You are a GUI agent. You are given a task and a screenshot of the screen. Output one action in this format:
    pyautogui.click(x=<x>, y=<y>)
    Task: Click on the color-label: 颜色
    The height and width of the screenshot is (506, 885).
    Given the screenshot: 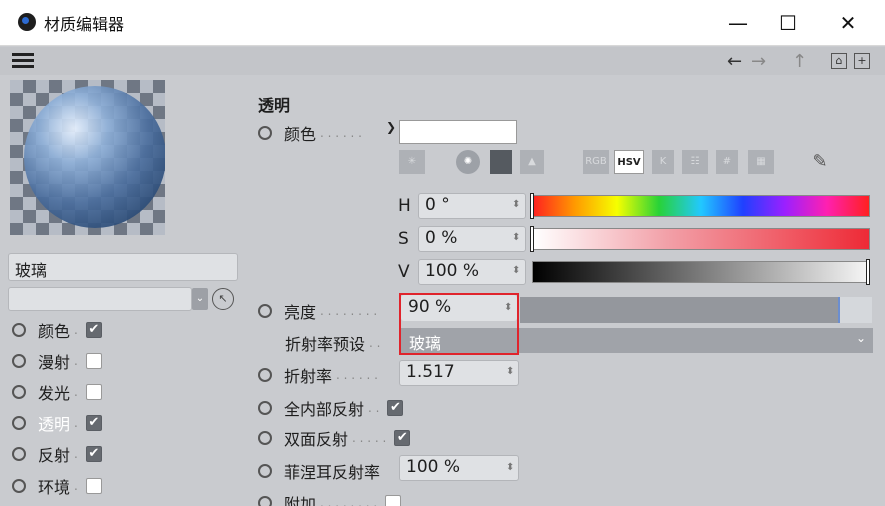 What is the action you would take?
    pyautogui.click(x=300, y=134)
    